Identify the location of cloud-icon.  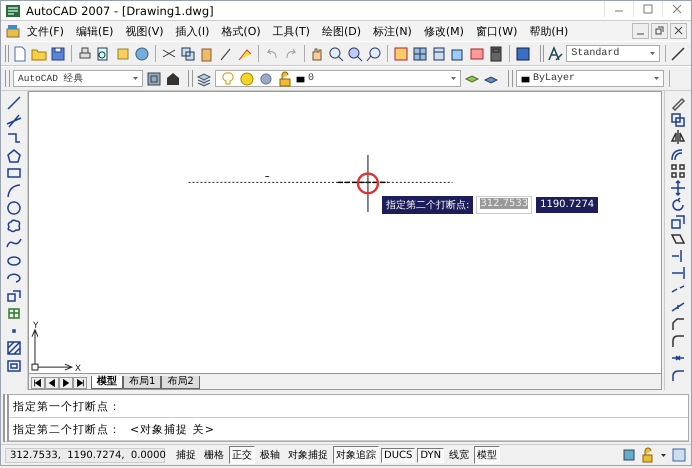
(14, 226).